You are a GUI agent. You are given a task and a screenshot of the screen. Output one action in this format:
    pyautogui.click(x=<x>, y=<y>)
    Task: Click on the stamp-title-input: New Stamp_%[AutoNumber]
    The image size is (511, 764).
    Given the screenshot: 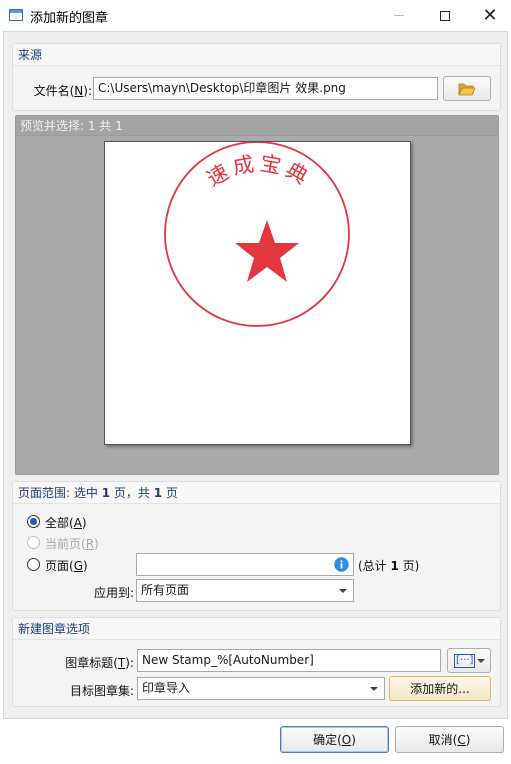 What is the action you would take?
    pyautogui.click(x=289, y=660)
    